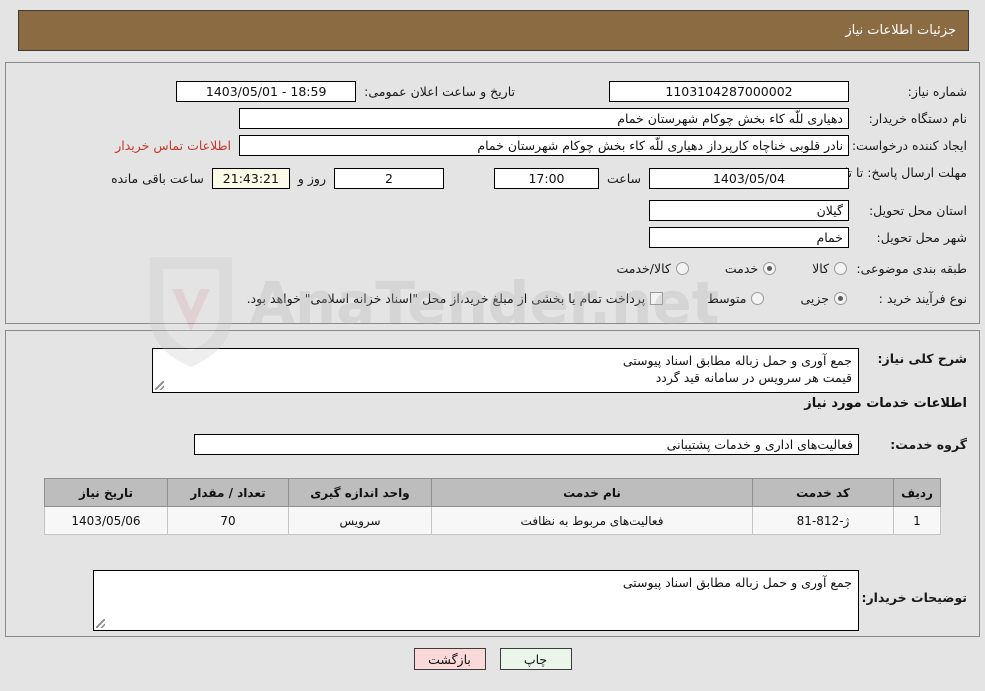 The height and width of the screenshot is (691, 985). Describe the element at coordinates (749, 178) in the screenshot. I see `deadline-date-field: 1403/05/04` at that location.